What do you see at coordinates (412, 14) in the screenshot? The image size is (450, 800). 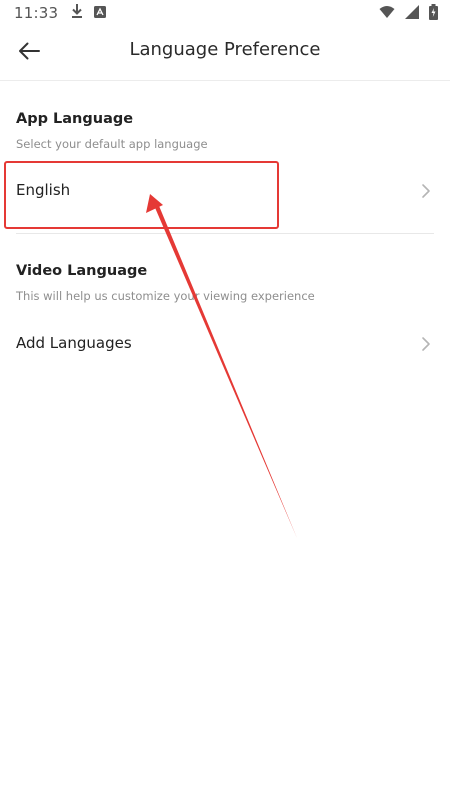 I see `signal-icon` at bounding box center [412, 14].